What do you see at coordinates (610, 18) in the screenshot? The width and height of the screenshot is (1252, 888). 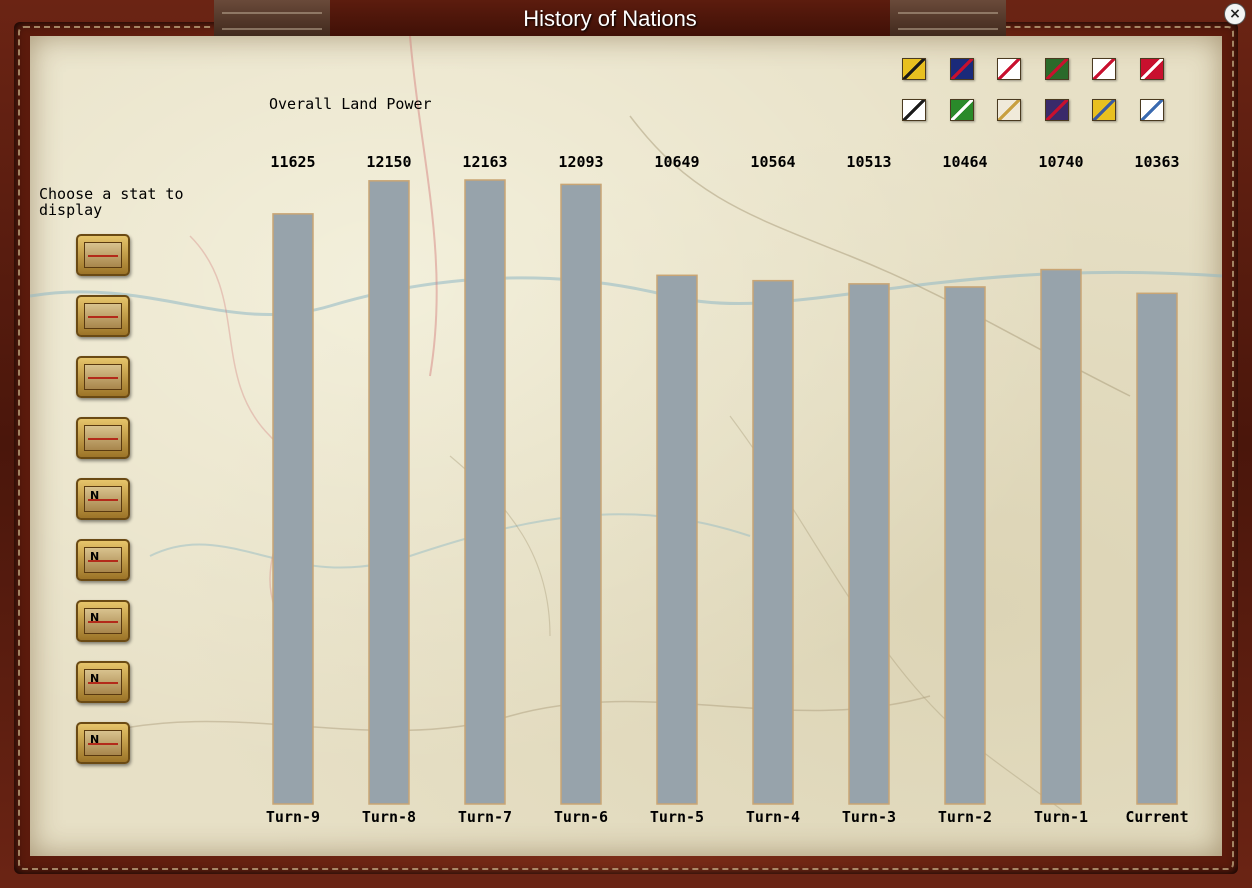 I see `window-title: History of Nations` at bounding box center [610, 18].